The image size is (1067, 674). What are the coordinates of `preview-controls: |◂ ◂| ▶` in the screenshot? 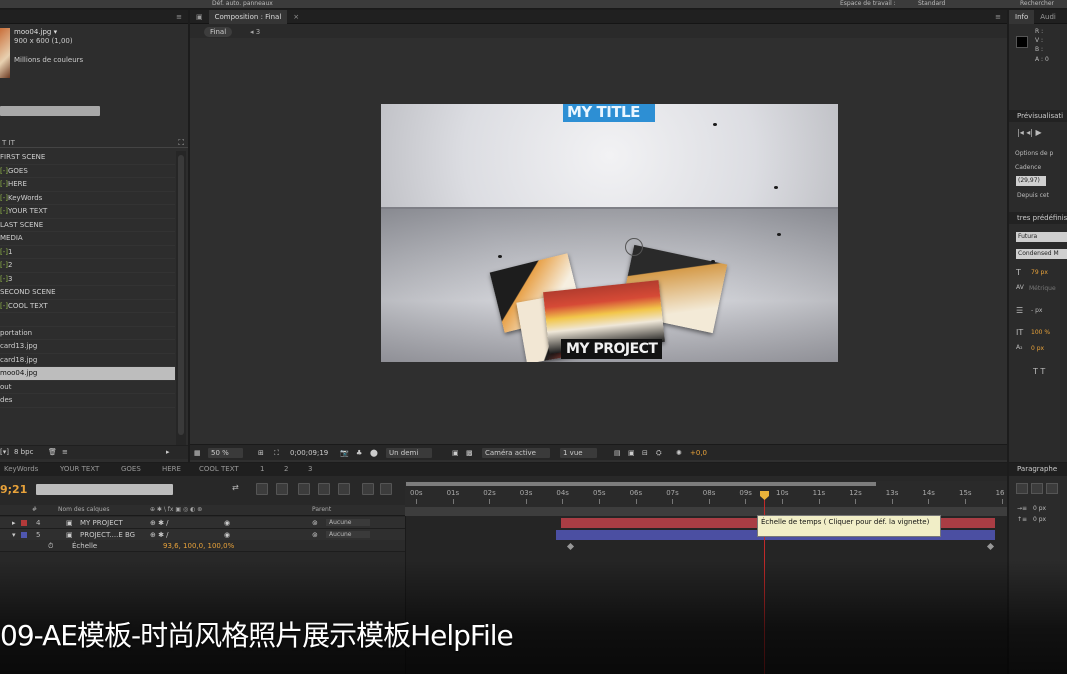 It's located at (1029, 132).